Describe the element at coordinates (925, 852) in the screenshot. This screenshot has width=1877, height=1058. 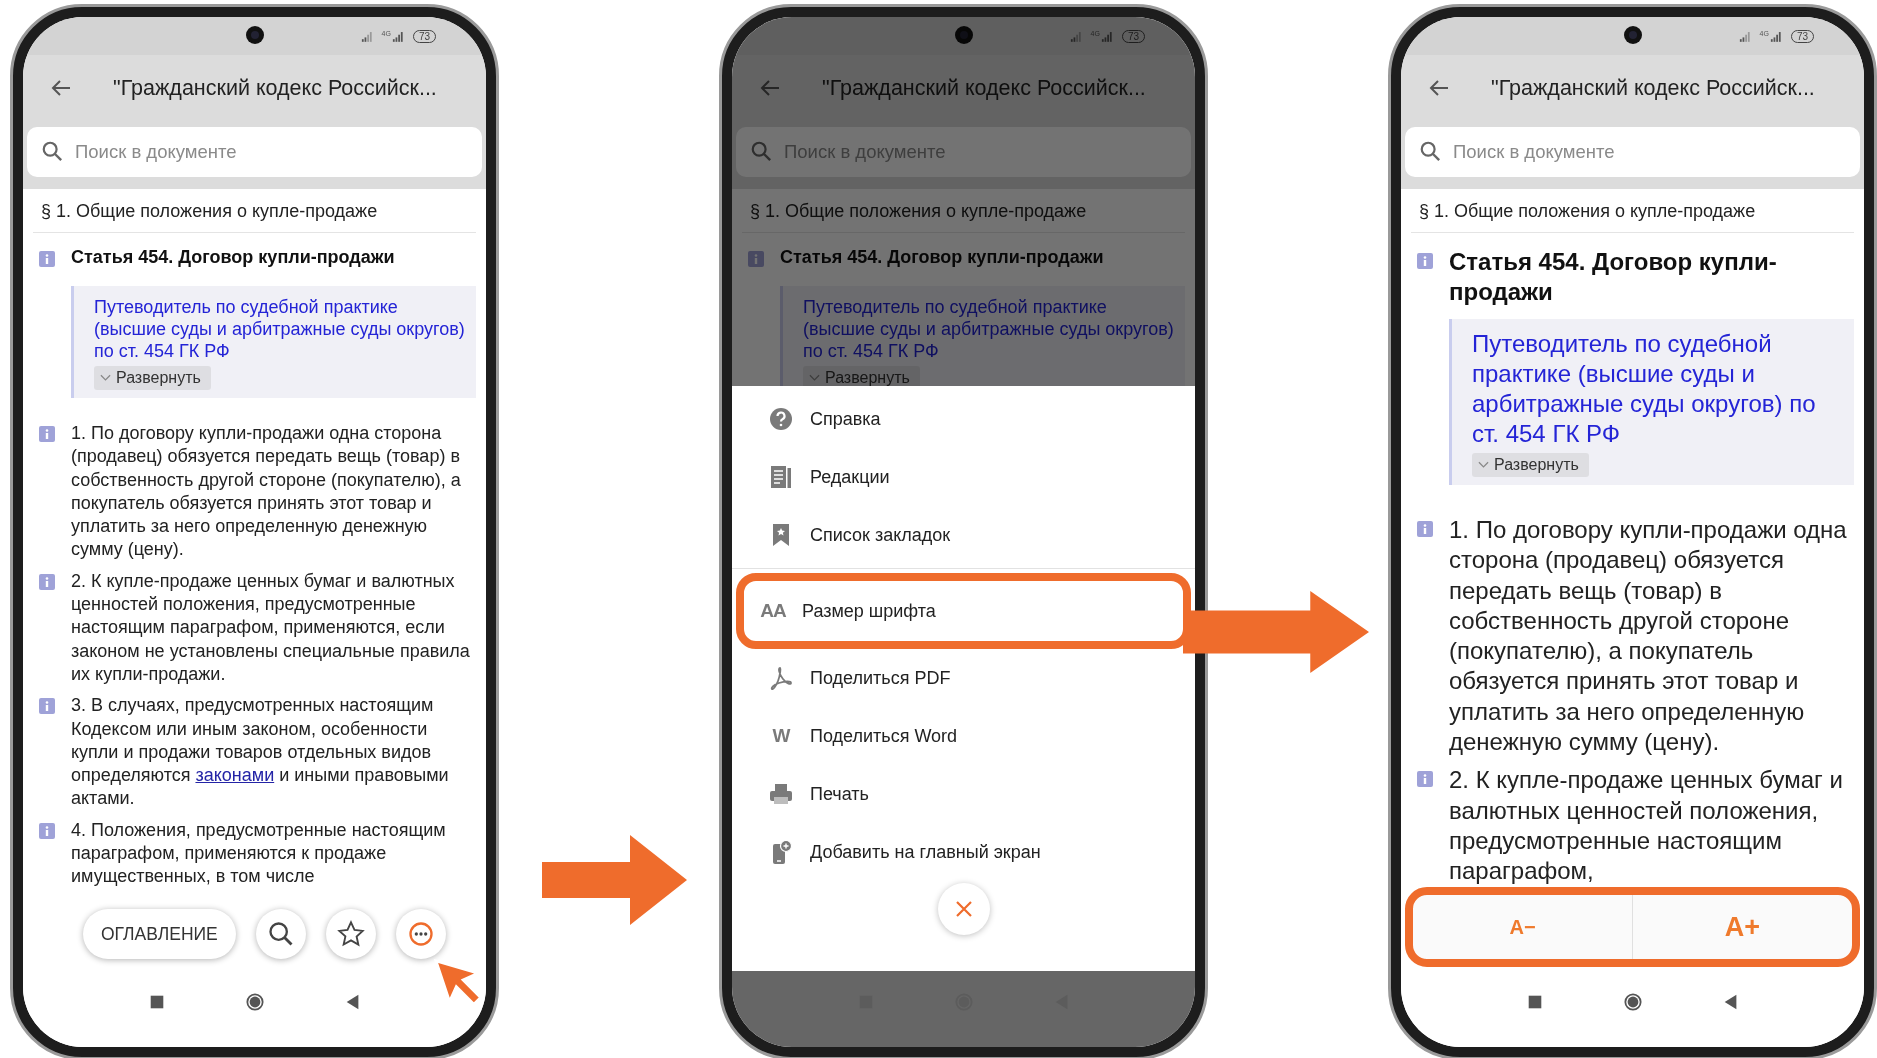
I see `menu-item-label: Добавить на главный экран` at that location.